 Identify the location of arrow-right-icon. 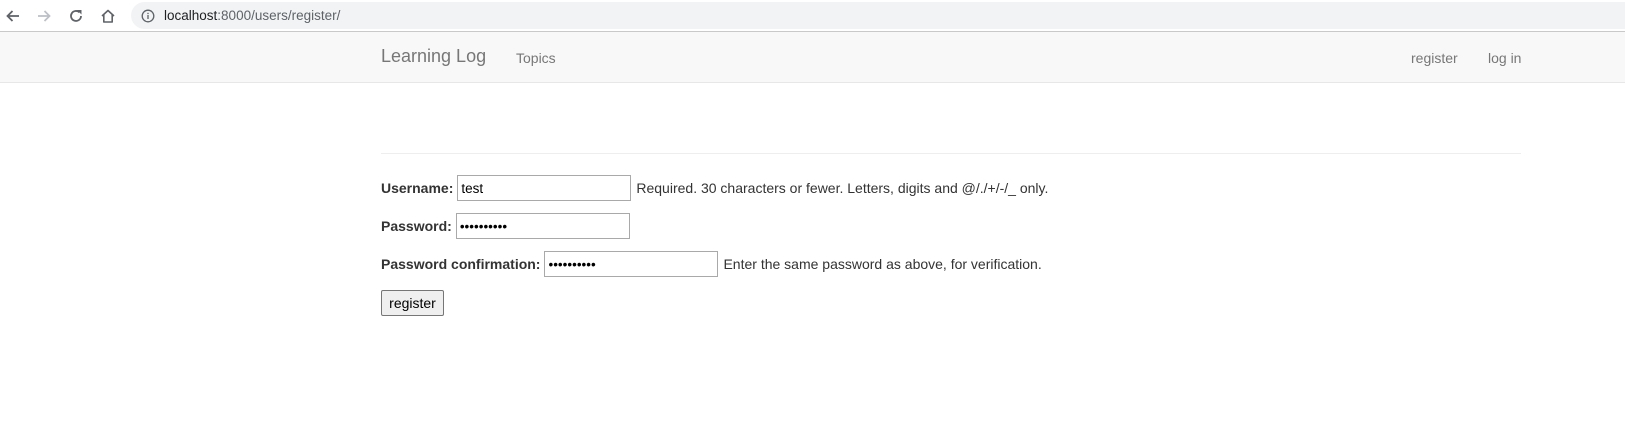
(44, 16).